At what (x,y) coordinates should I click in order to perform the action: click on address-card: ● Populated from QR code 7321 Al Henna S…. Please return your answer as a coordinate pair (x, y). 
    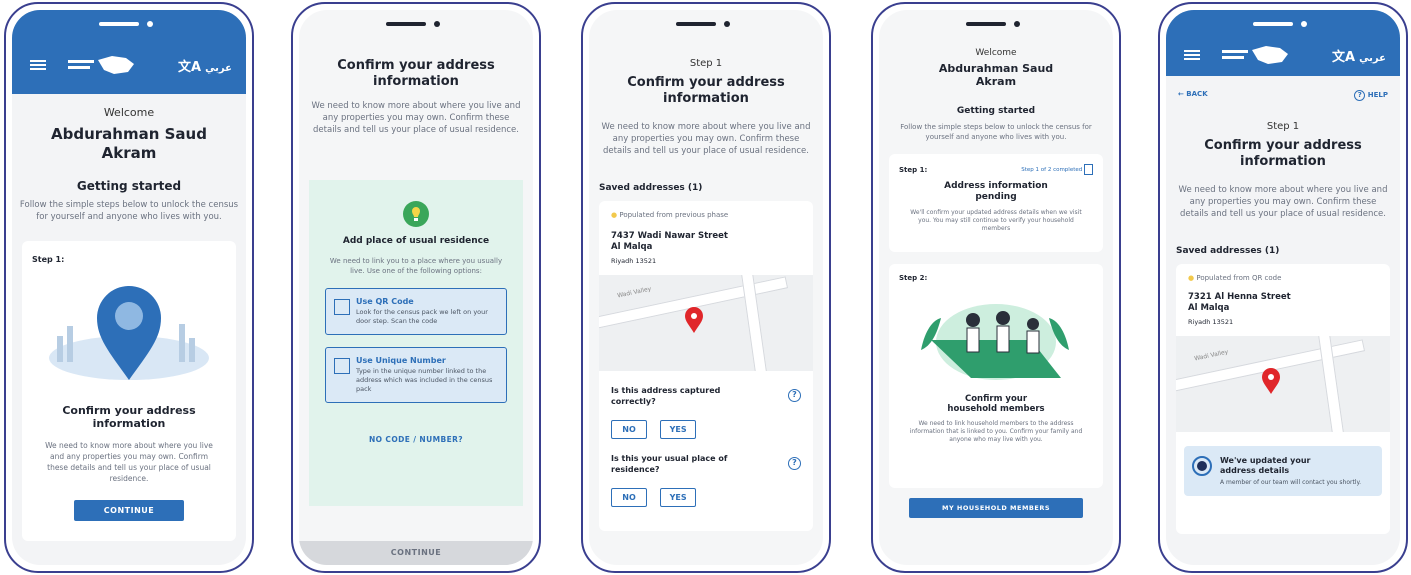
    Looking at the image, I should click on (1283, 399).